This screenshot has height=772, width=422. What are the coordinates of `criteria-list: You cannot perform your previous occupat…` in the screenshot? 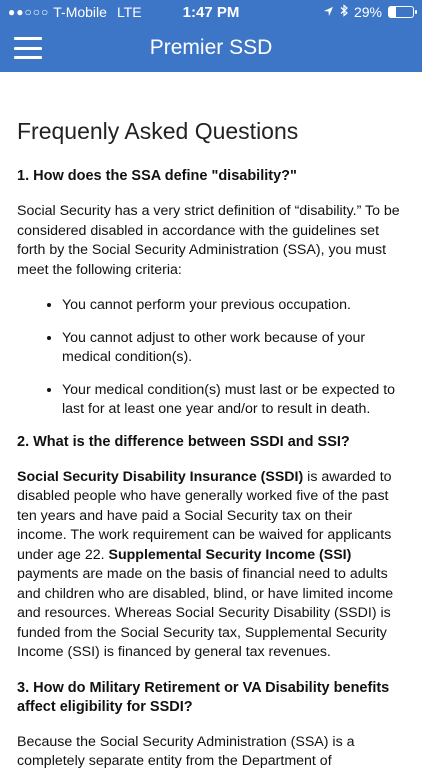 It's located at (211, 358).